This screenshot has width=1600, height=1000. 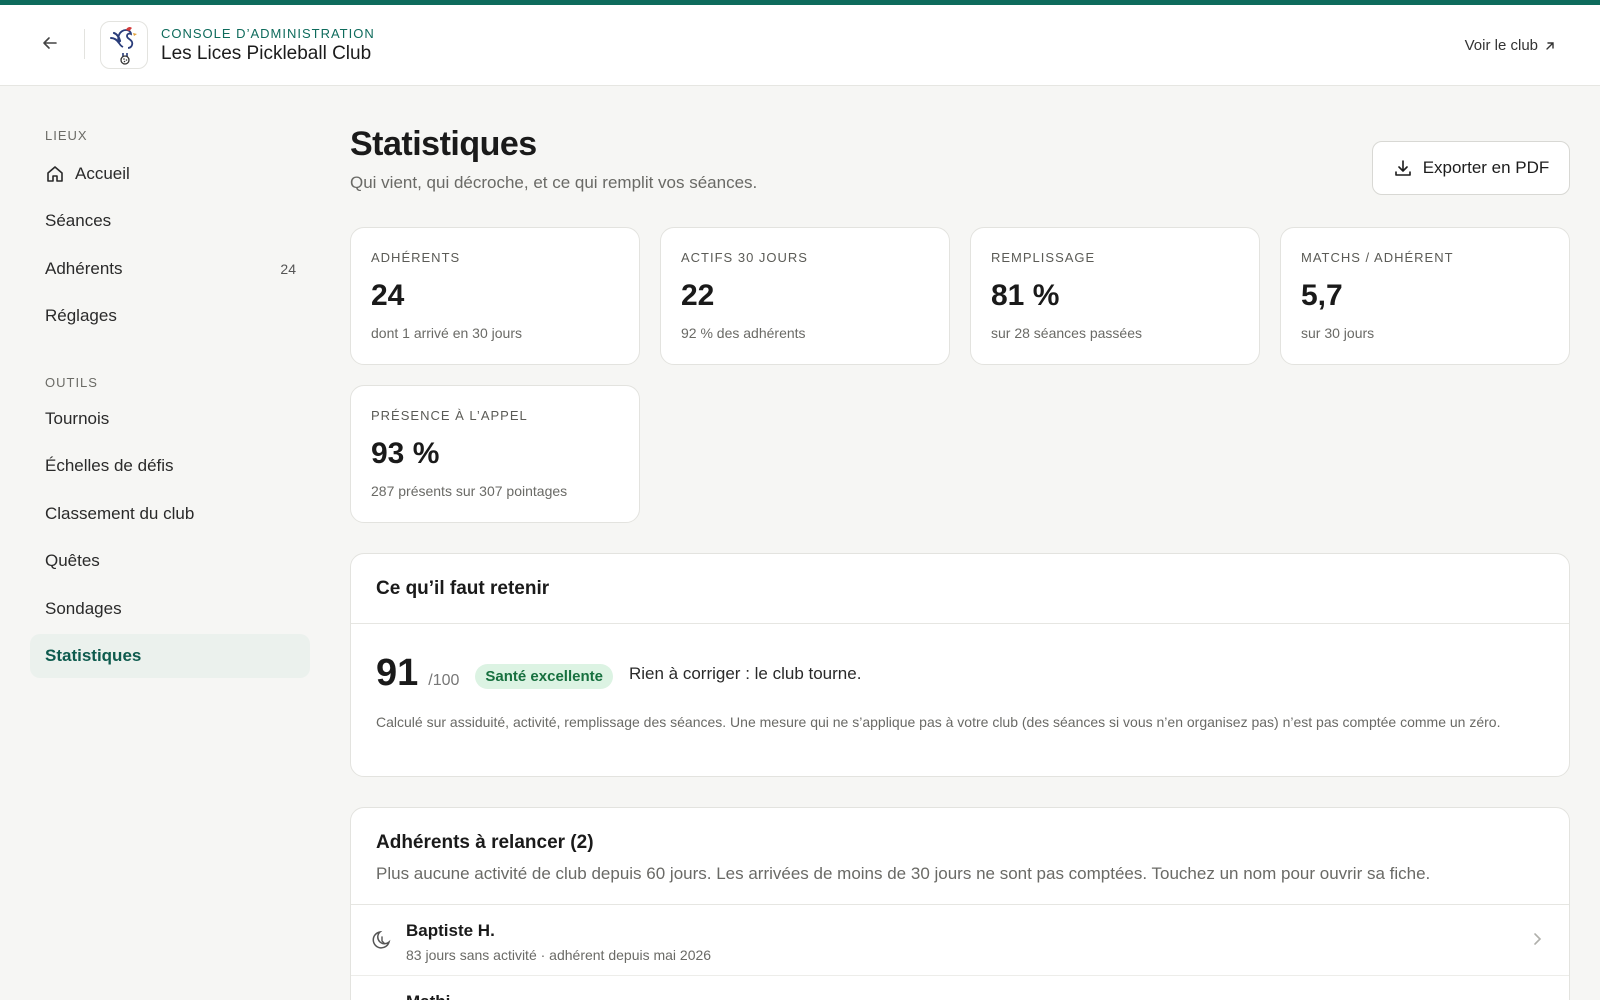 What do you see at coordinates (1377, 257) in the screenshot?
I see `stat-label: MATCHS / ADHÉRENT` at bounding box center [1377, 257].